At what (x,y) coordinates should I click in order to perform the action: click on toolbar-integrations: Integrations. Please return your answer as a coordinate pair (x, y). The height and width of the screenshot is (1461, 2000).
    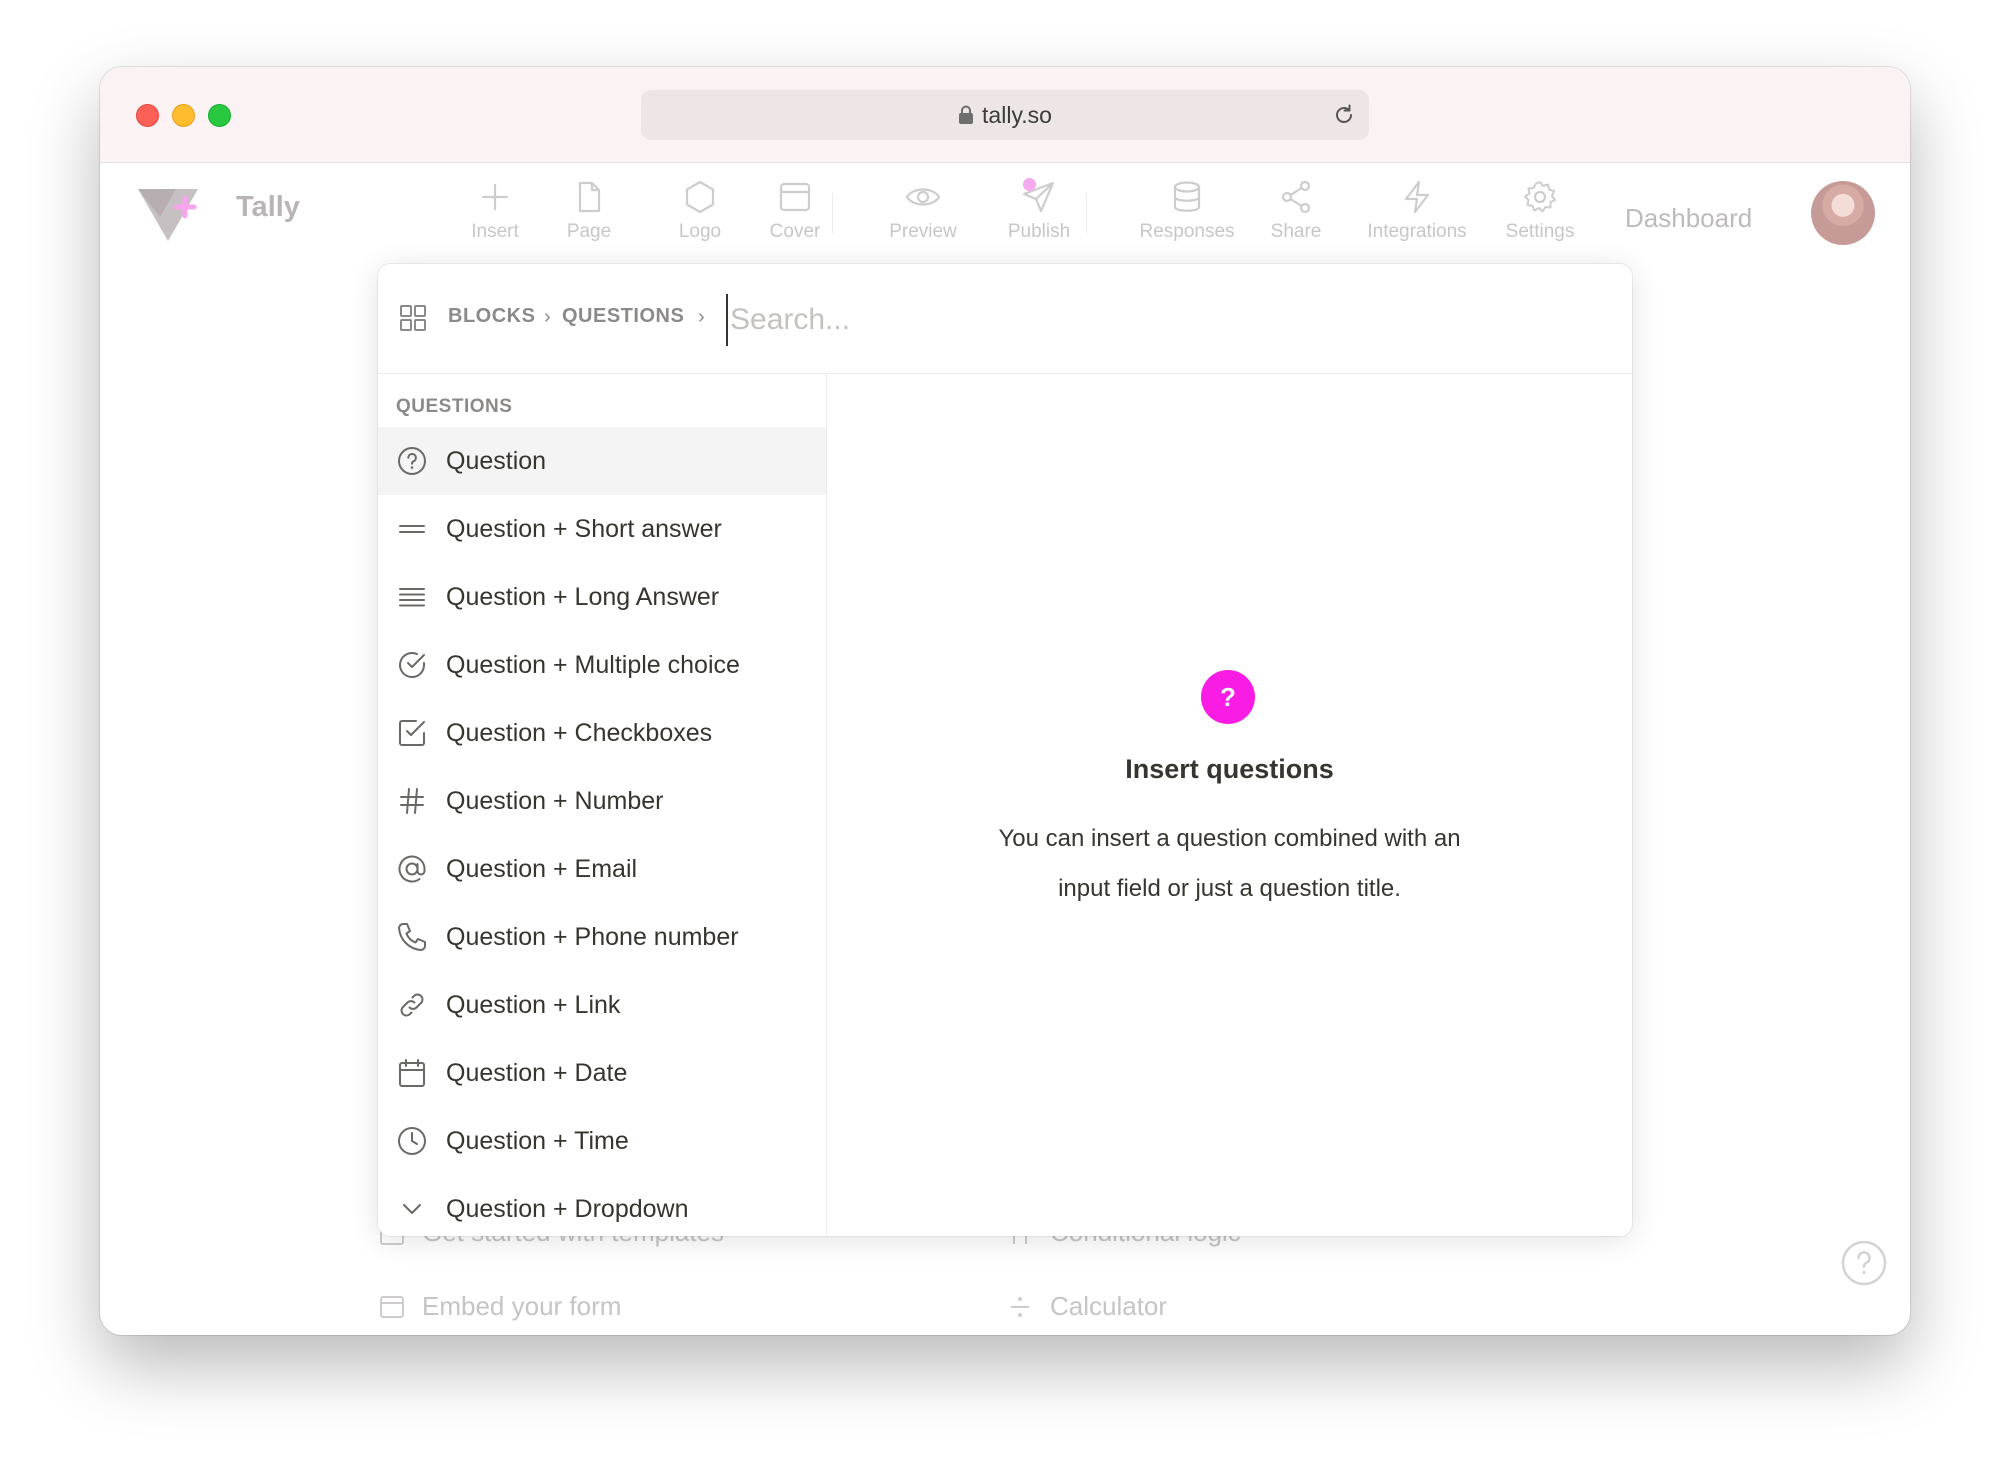
    Looking at the image, I should click on (1417, 211).